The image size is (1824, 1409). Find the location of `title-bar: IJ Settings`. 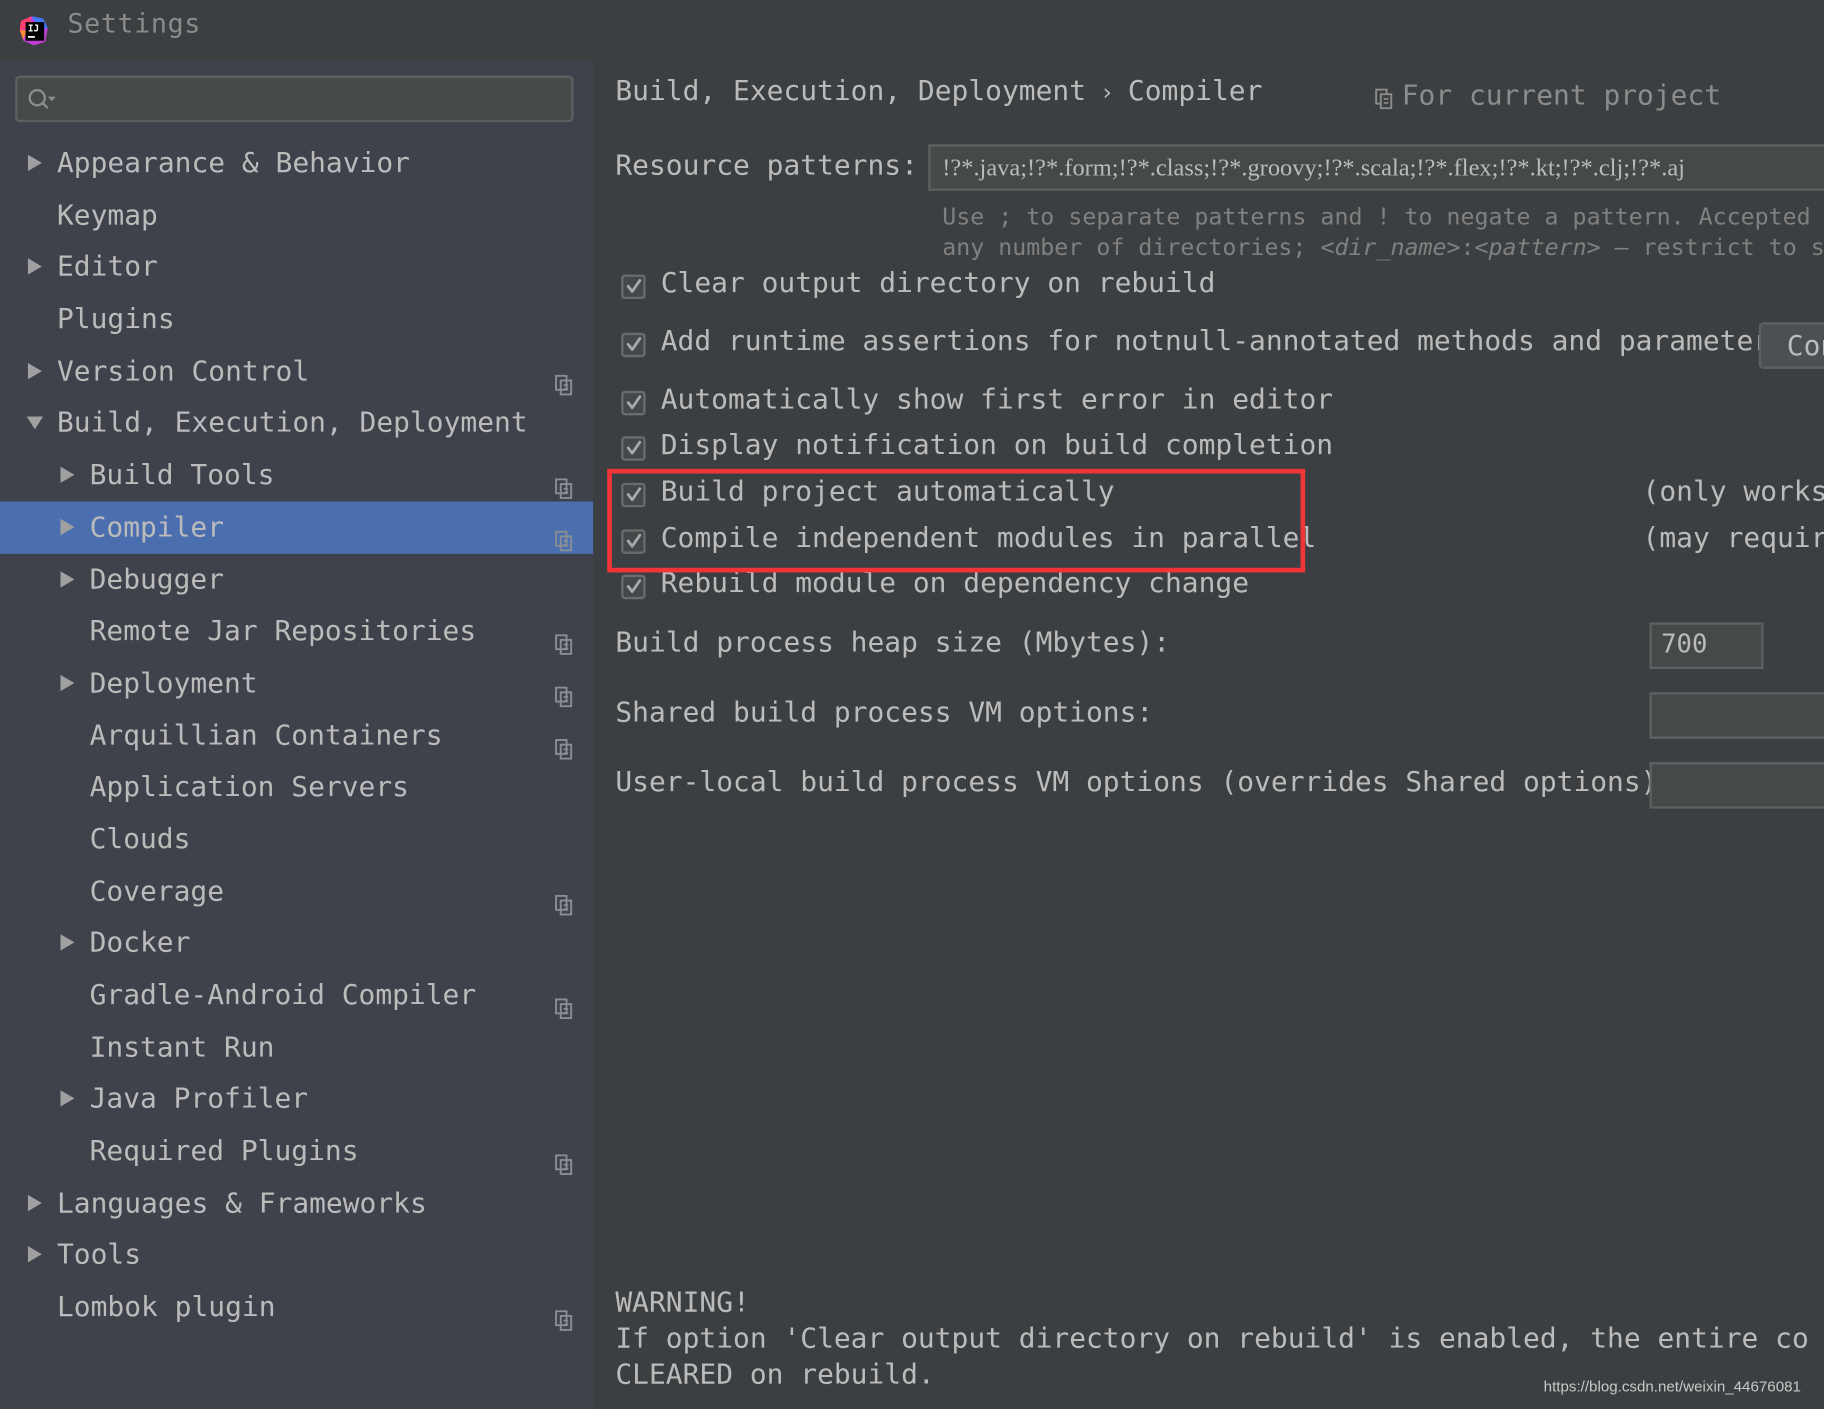

title-bar: IJ Settings is located at coordinates (912, 30).